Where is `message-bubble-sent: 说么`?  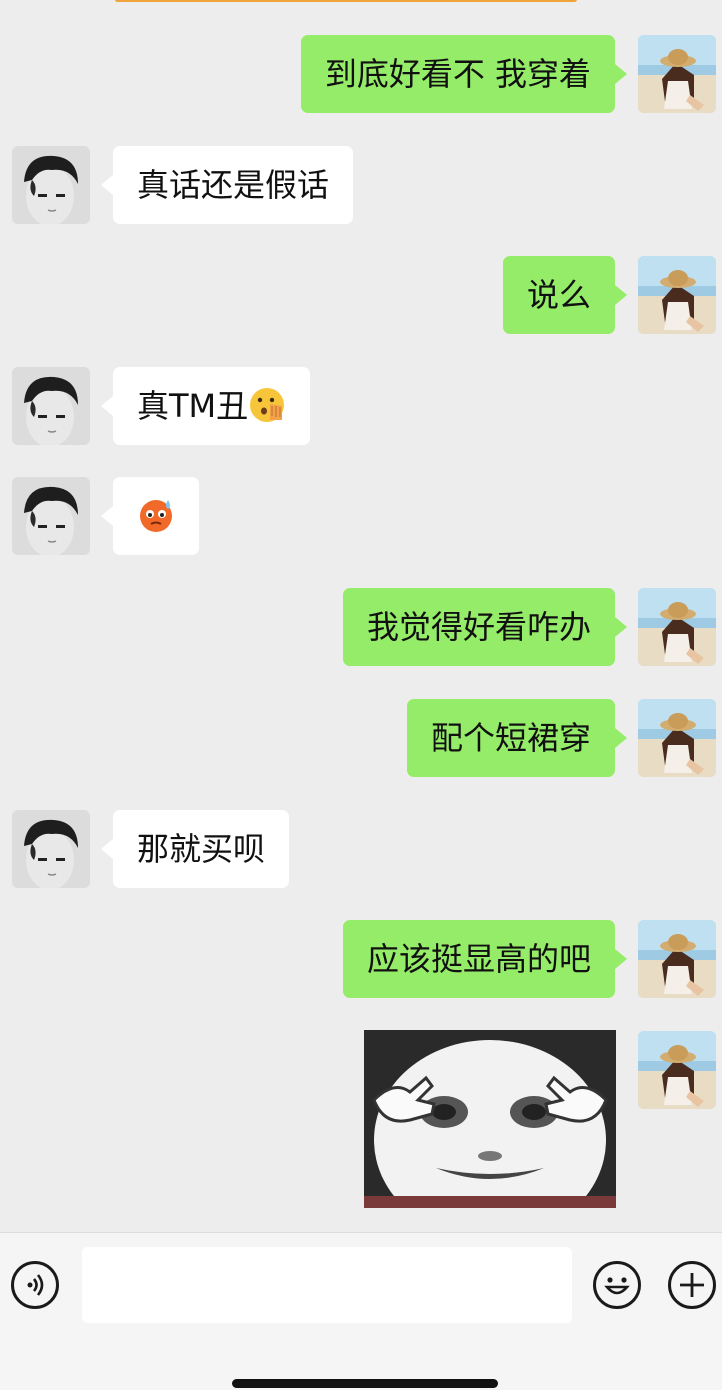
message-bubble-sent: 说么 is located at coordinates (565, 295).